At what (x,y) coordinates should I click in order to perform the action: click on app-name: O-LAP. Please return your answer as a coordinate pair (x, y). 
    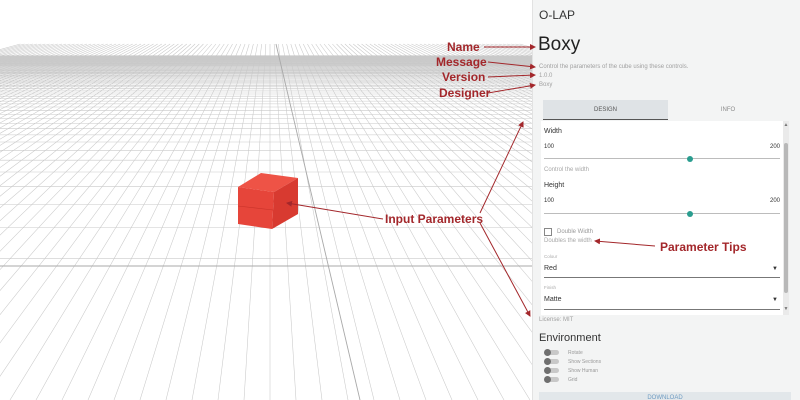
    Looking at the image, I should click on (557, 15).